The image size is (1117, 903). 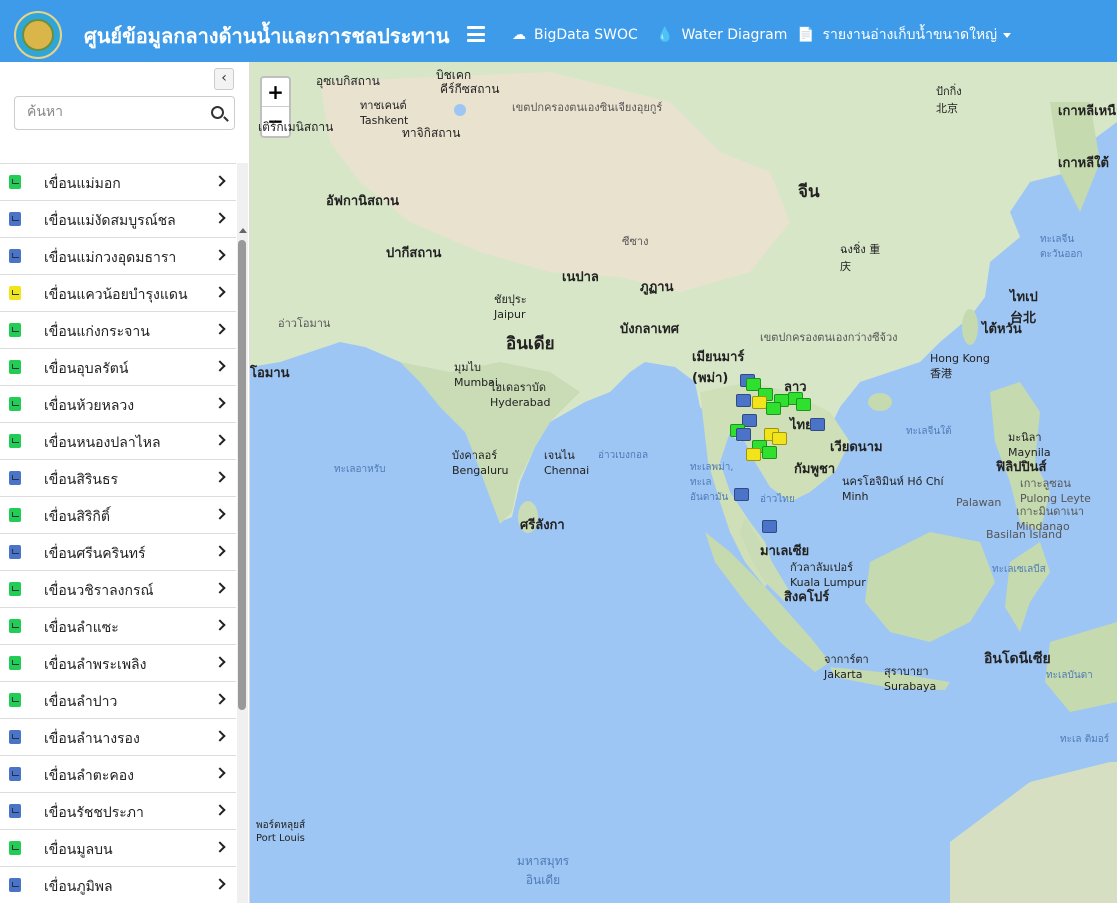 What do you see at coordinates (118, 847) in the screenshot?
I see `dam-list-item: เขื่อนมูลบน` at bounding box center [118, 847].